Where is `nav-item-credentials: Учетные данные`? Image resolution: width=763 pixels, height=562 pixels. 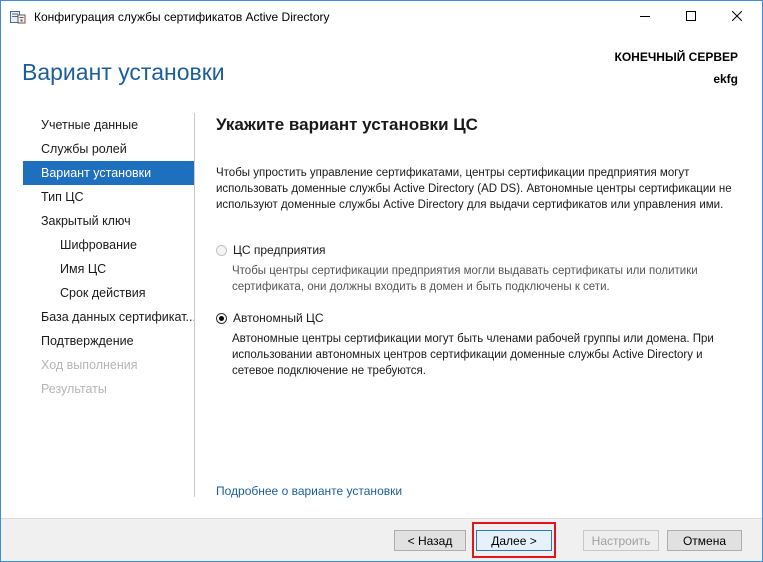 nav-item-credentials: Учетные данные is located at coordinates (109, 125).